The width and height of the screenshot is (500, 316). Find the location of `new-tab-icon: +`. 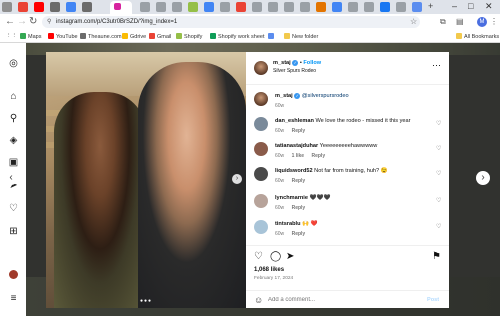

new-tab-icon: + is located at coordinates (430, 6).